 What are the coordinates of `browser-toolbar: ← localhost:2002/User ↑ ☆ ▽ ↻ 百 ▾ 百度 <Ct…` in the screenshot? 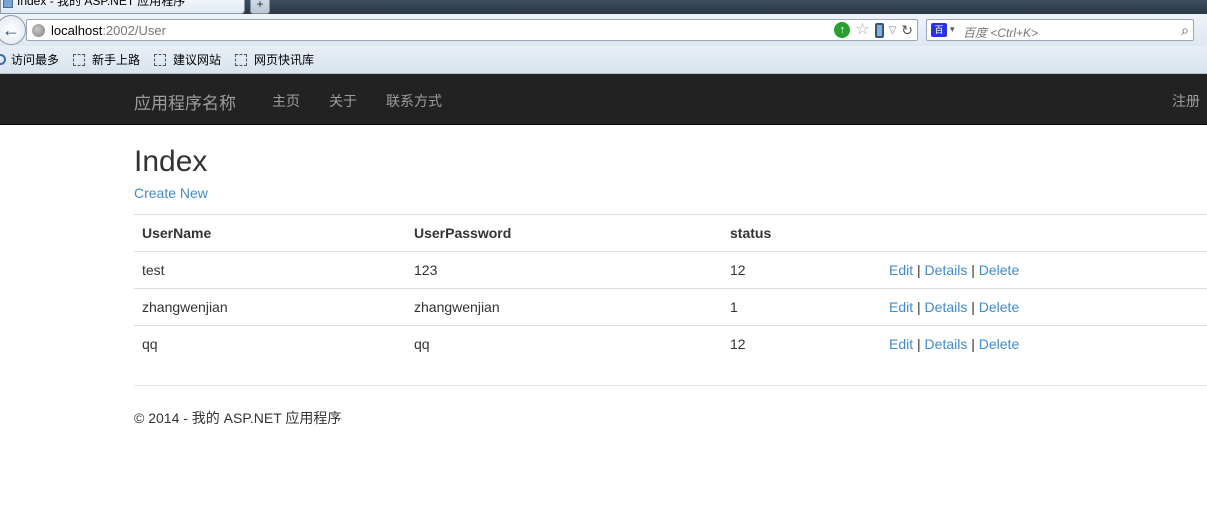 It's located at (603, 30).